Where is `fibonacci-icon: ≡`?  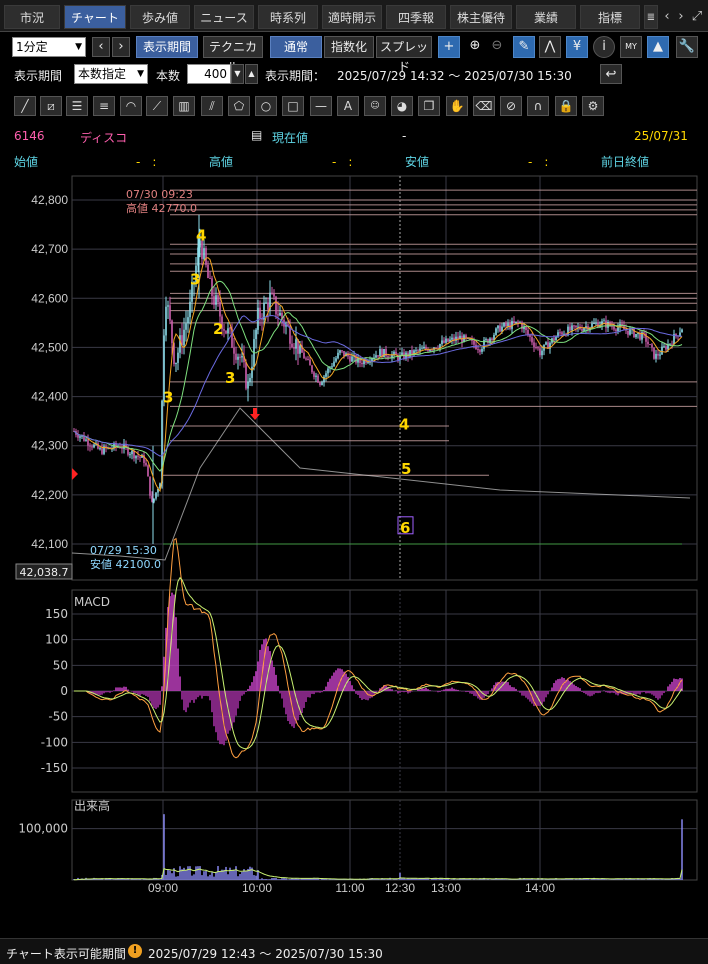 fibonacci-icon: ≡ is located at coordinates (104, 106).